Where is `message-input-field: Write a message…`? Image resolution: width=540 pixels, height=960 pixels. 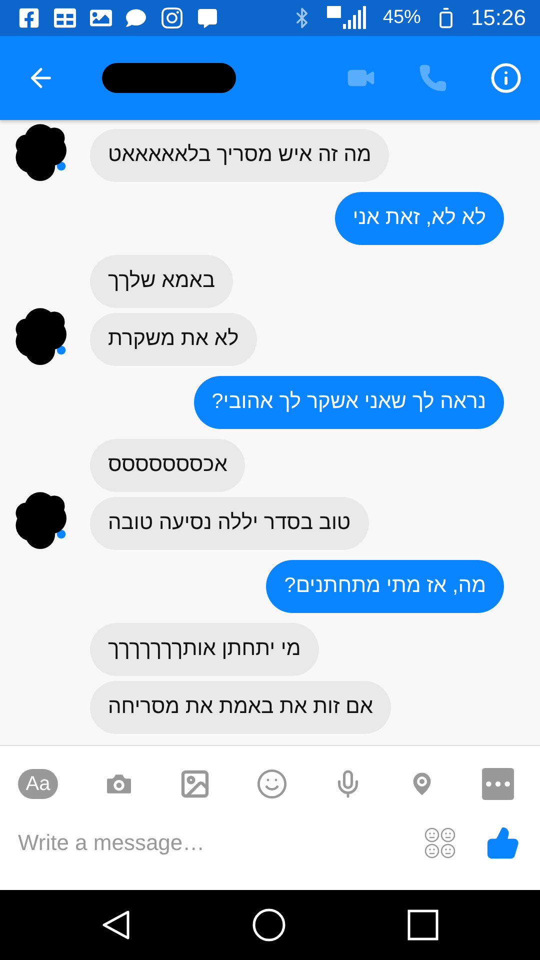
message-input-field: Write a message… is located at coordinates (206, 843).